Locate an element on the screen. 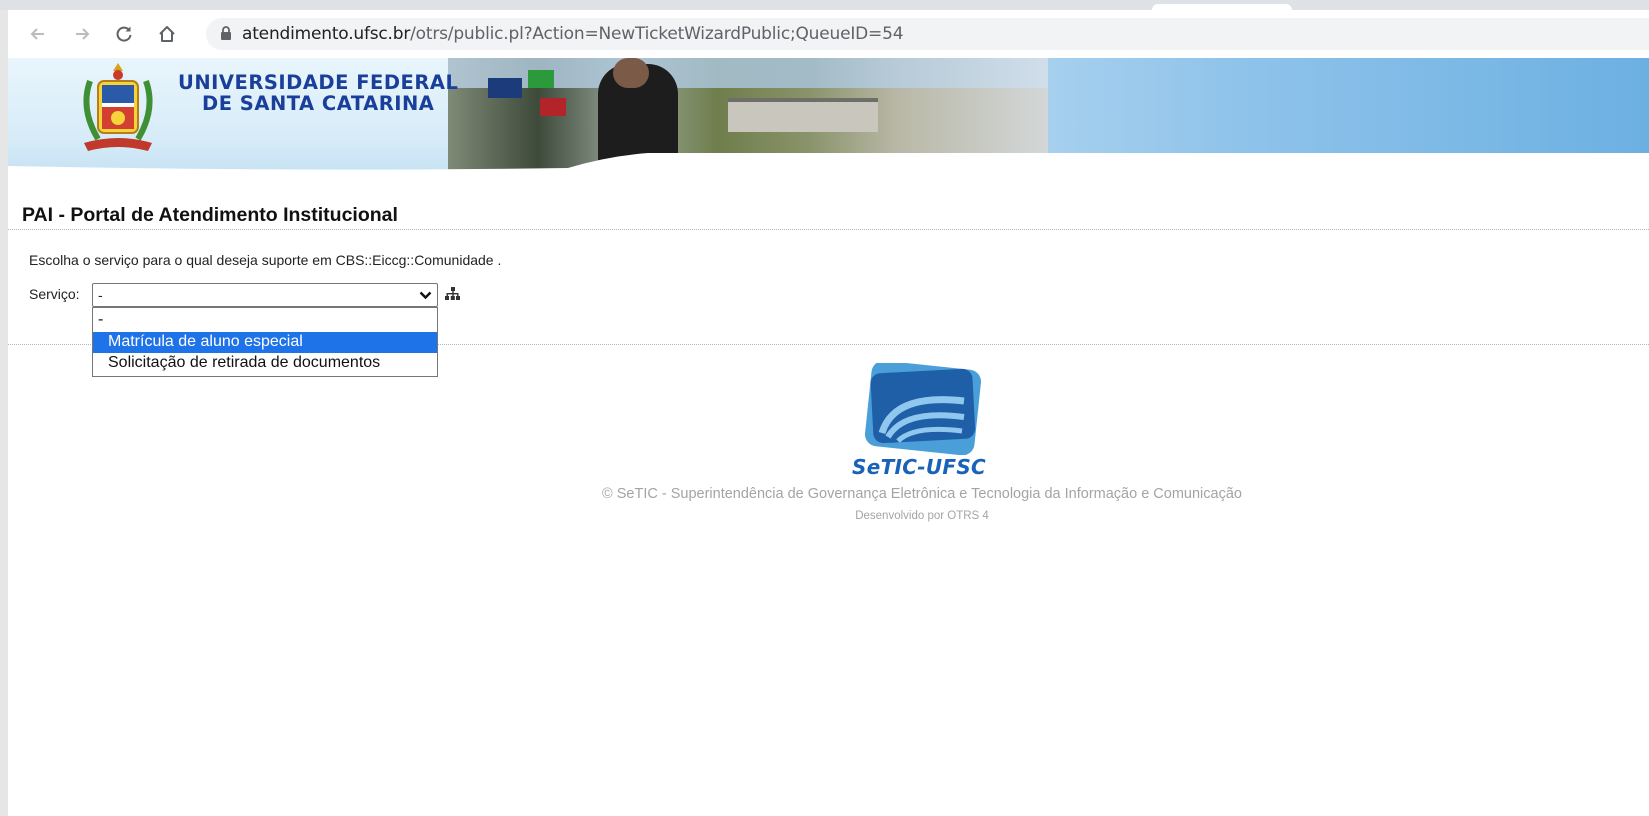 This screenshot has height=816, width=1649. window-edge is located at coordinates (4, 413).